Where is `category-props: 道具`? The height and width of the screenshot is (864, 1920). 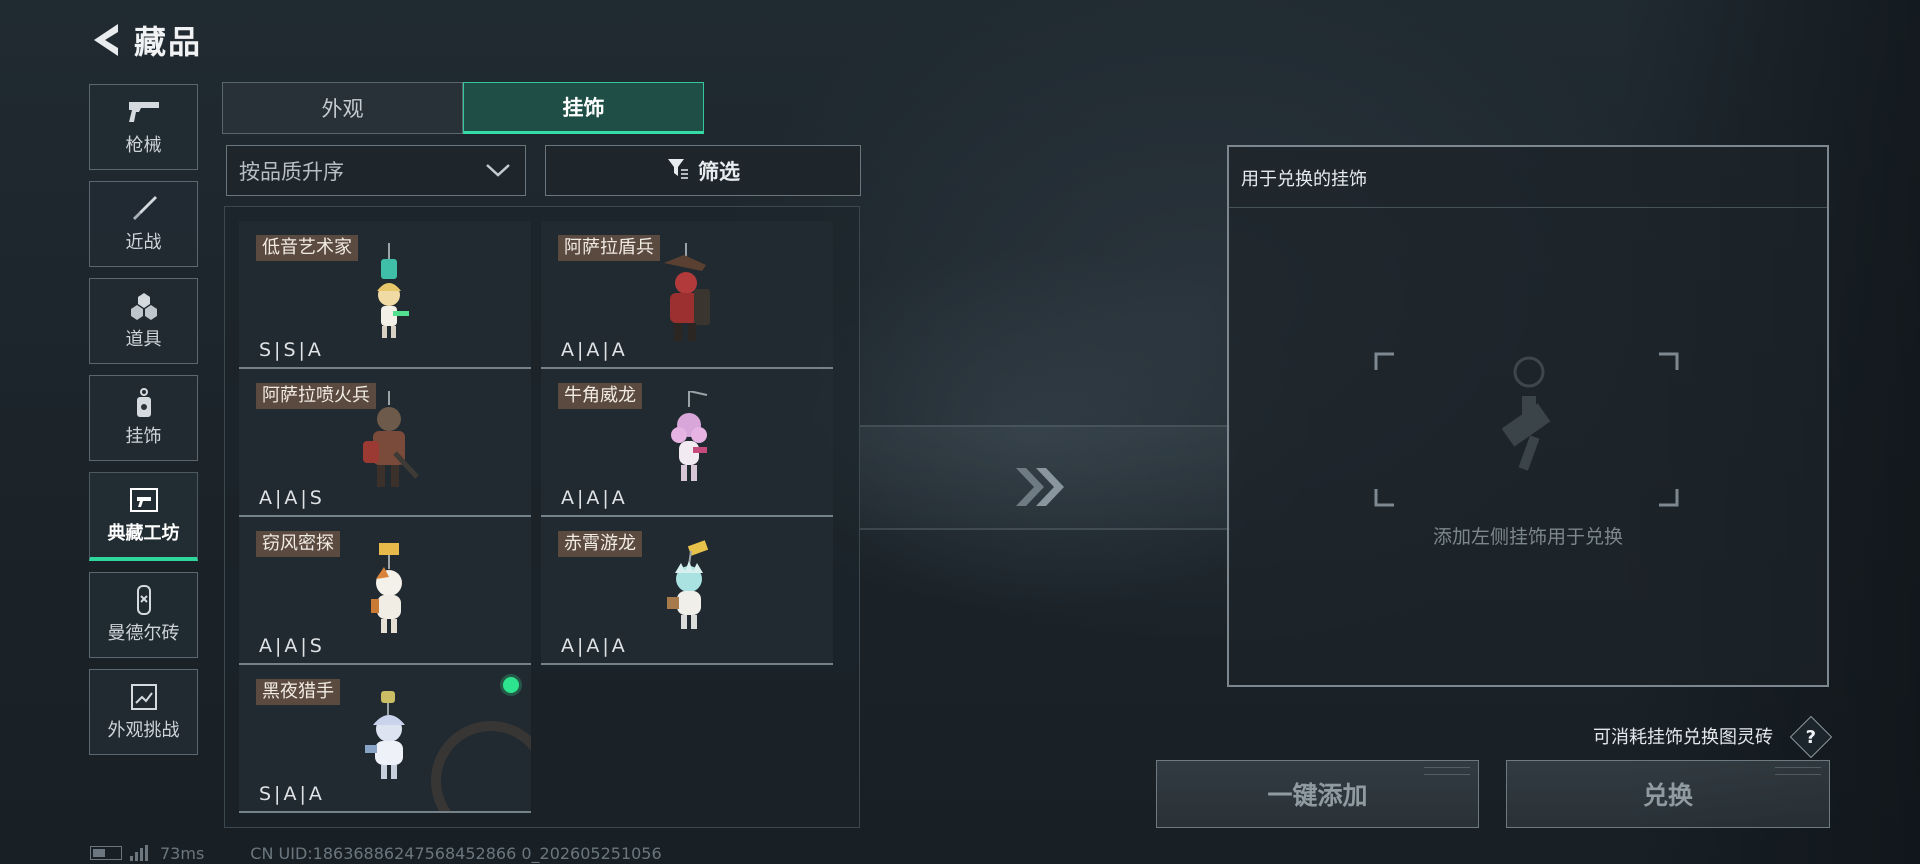 category-props: 道具 is located at coordinates (143, 321).